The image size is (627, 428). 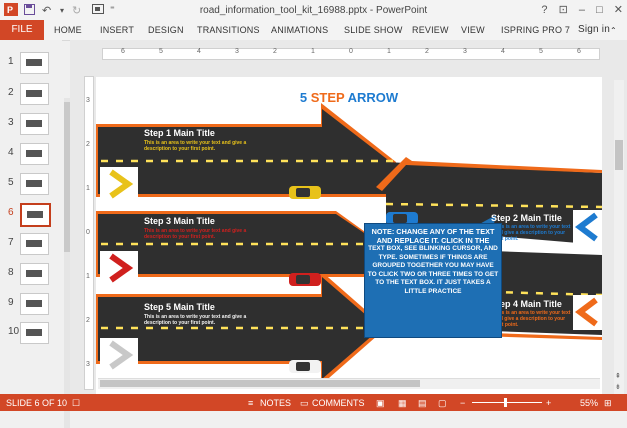 I want to click on proofing-icon: ☐, so click(x=76, y=403).